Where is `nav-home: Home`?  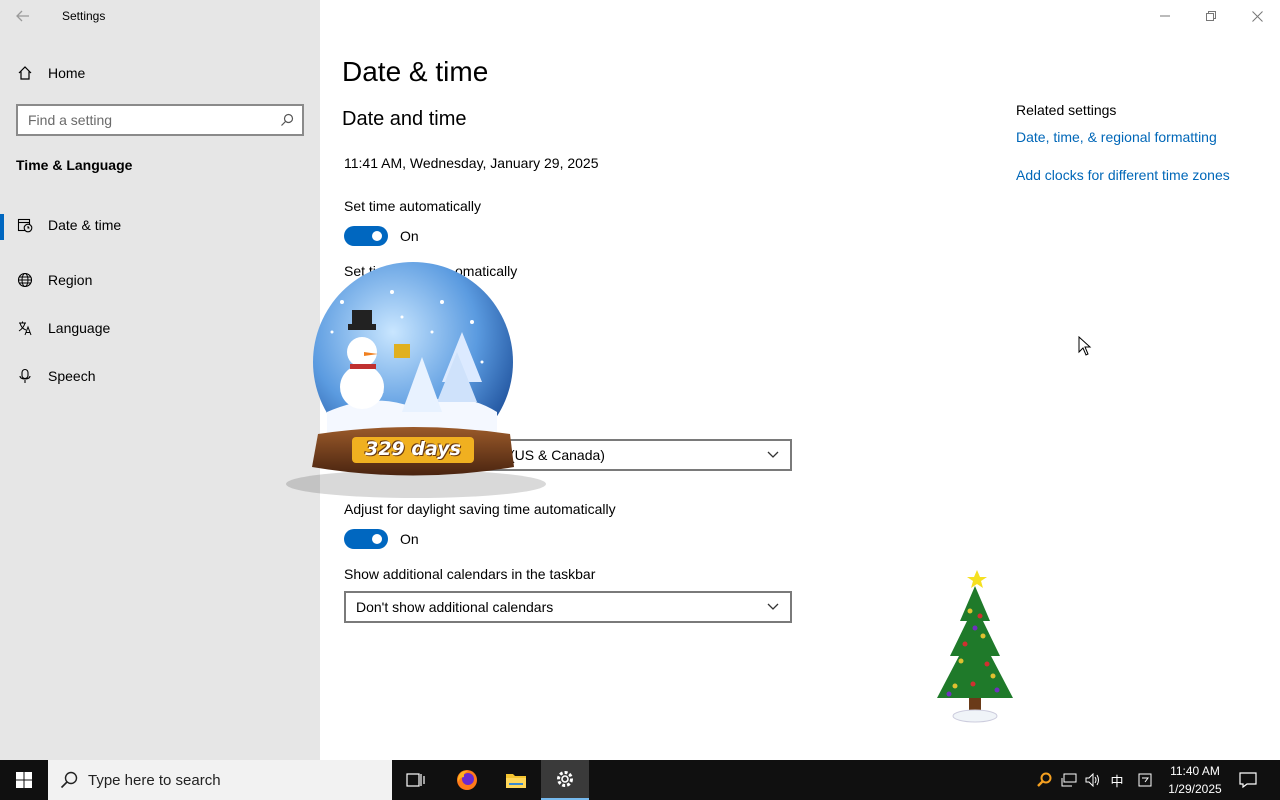
nav-home: Home is located at coordinates (160, 73).